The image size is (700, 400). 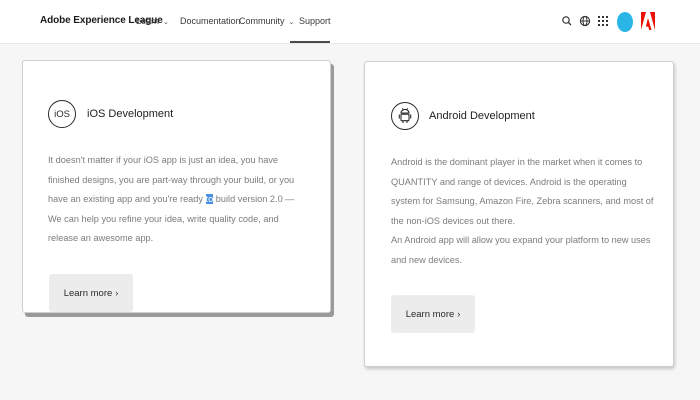 I want to click on search-icon, so click(x=567, y=21).